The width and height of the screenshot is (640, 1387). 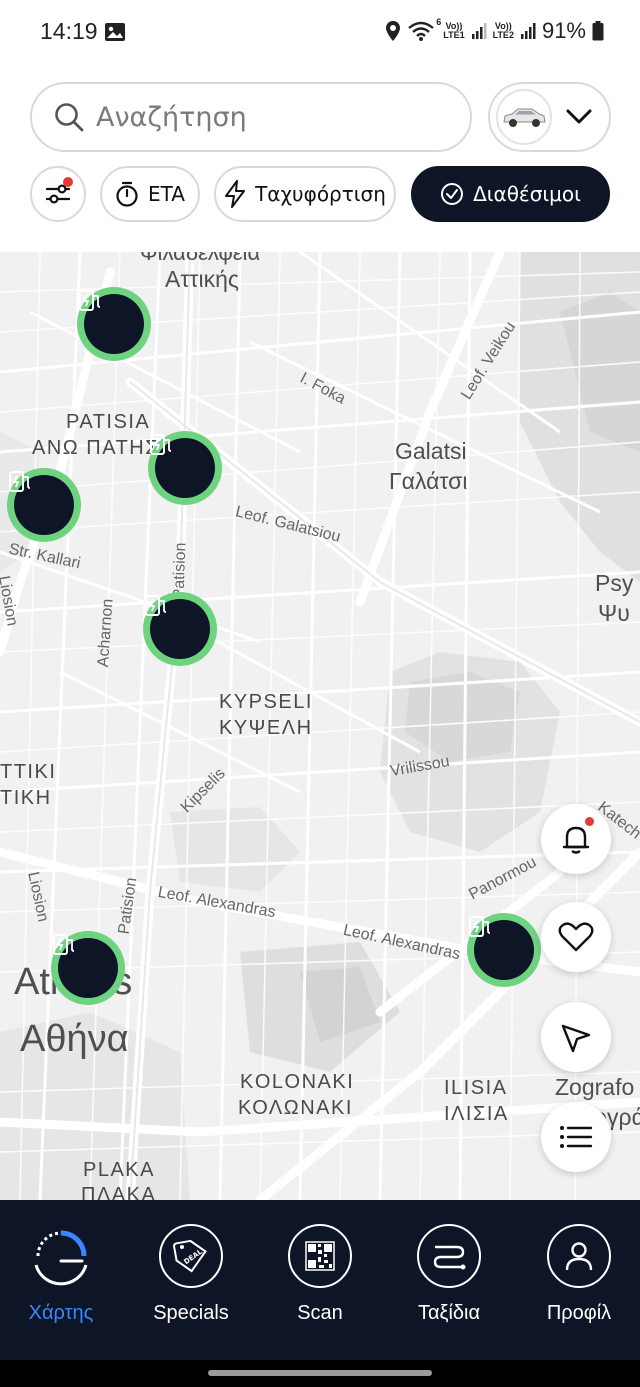 I want to click on navigation-arrow-icon, so click(x=576, y=1038).